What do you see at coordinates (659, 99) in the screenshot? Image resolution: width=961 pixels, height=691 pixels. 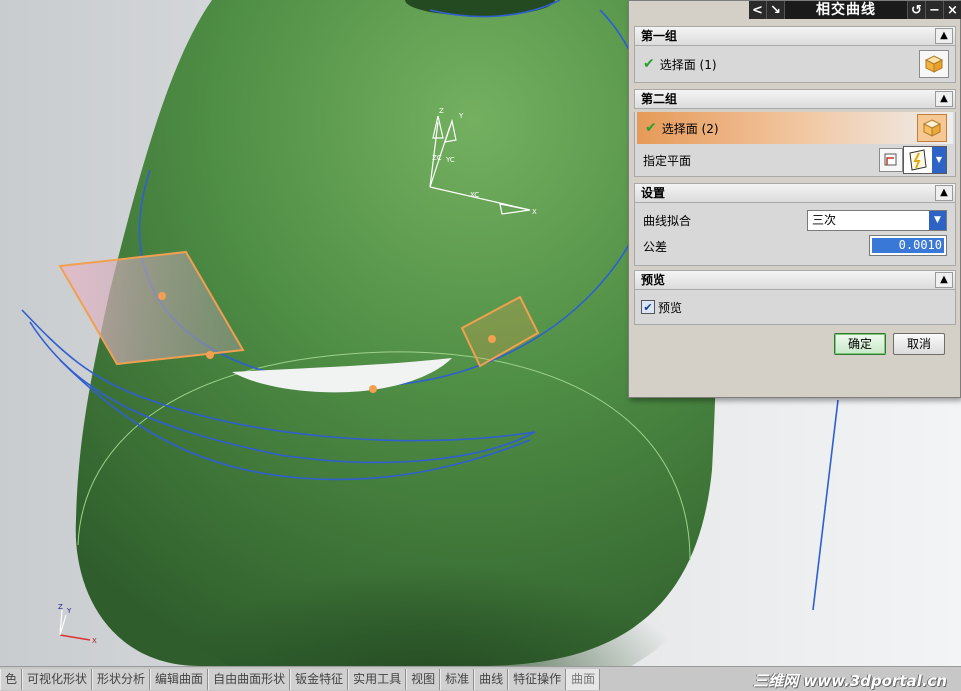 I see `group2-title: 第二组` at bounding box center [659, 99].